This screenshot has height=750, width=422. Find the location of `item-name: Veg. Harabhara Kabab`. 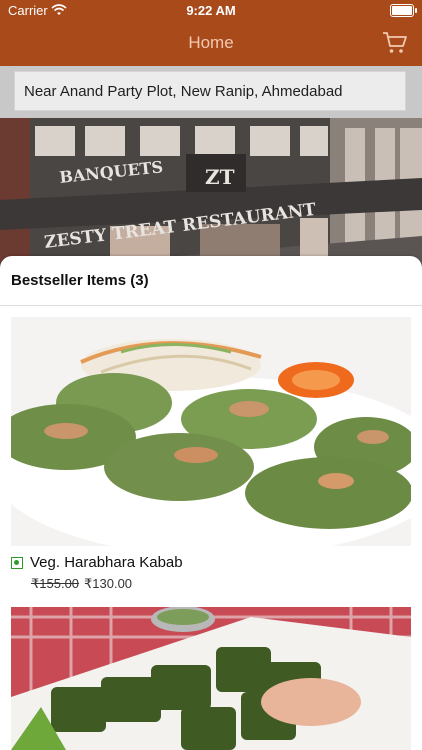

item-name: Veg. Harabhara Kabab is located at coordinates (106, 562).